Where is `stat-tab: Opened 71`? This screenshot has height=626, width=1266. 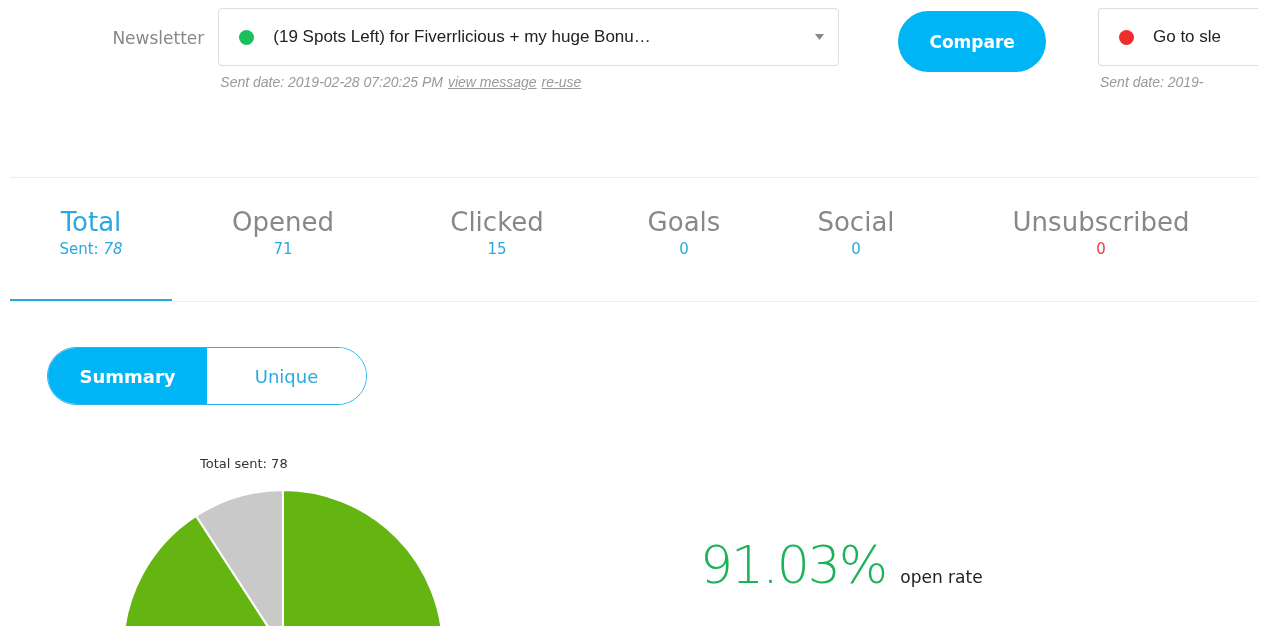
stat-tab: Opened 71 is located at coordinates (283, 239).